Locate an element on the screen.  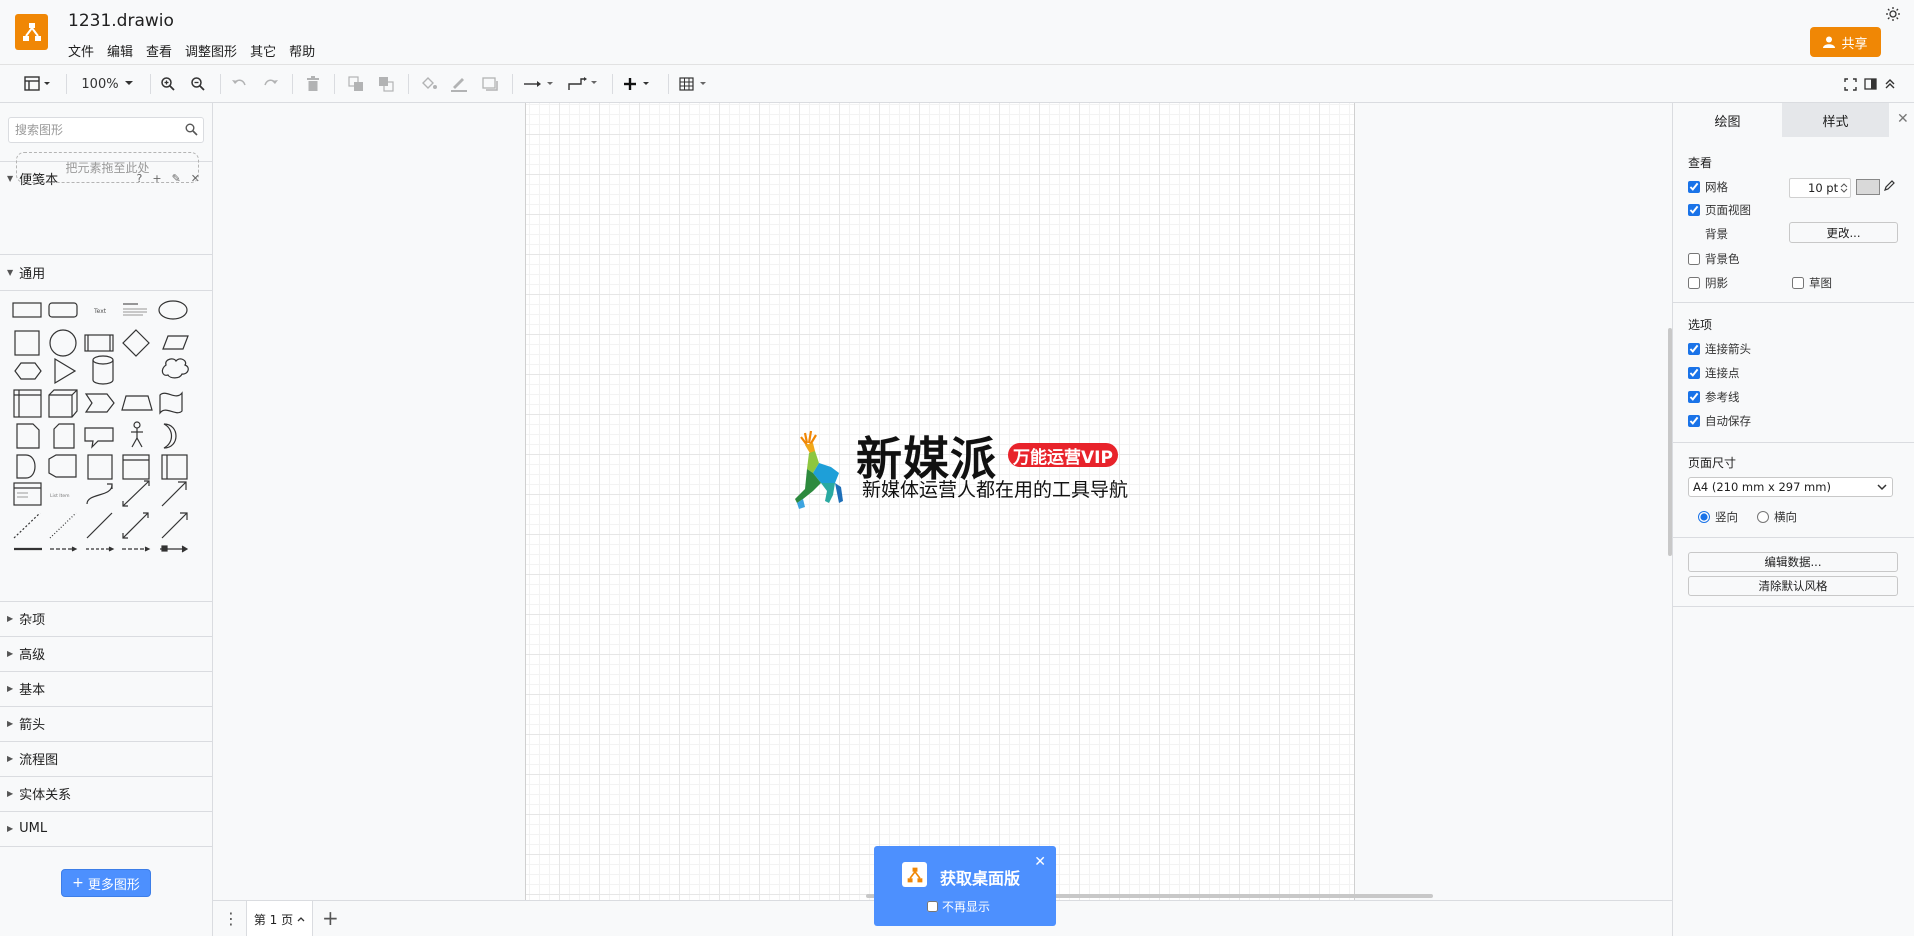
page-tab-1: 第 1 页 is located at coordinates (279, 918).